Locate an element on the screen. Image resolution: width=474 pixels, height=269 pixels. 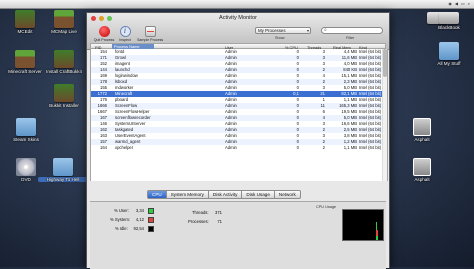
cell-process-name: xpchelper is located at coordinates (124, 147).